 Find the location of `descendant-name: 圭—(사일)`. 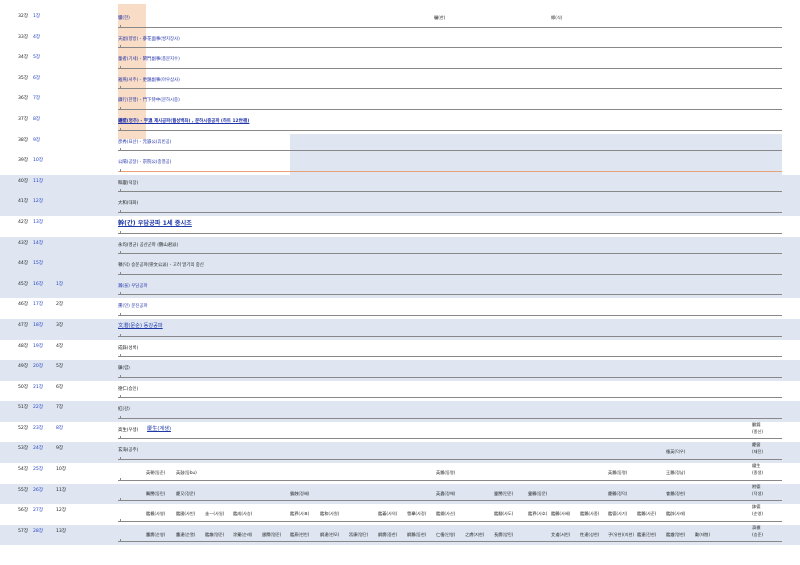

descendant-name: 圭—(사일) is located at coordinates (214, 514).